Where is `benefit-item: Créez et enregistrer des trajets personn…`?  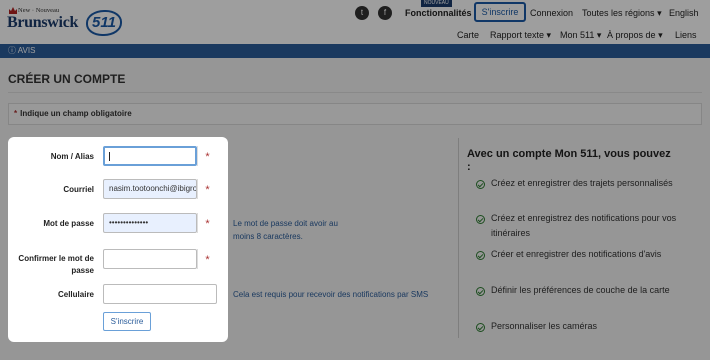 benefit-item: Créez et enregistrer des trajets personn… is located at coordinates (576, 183).